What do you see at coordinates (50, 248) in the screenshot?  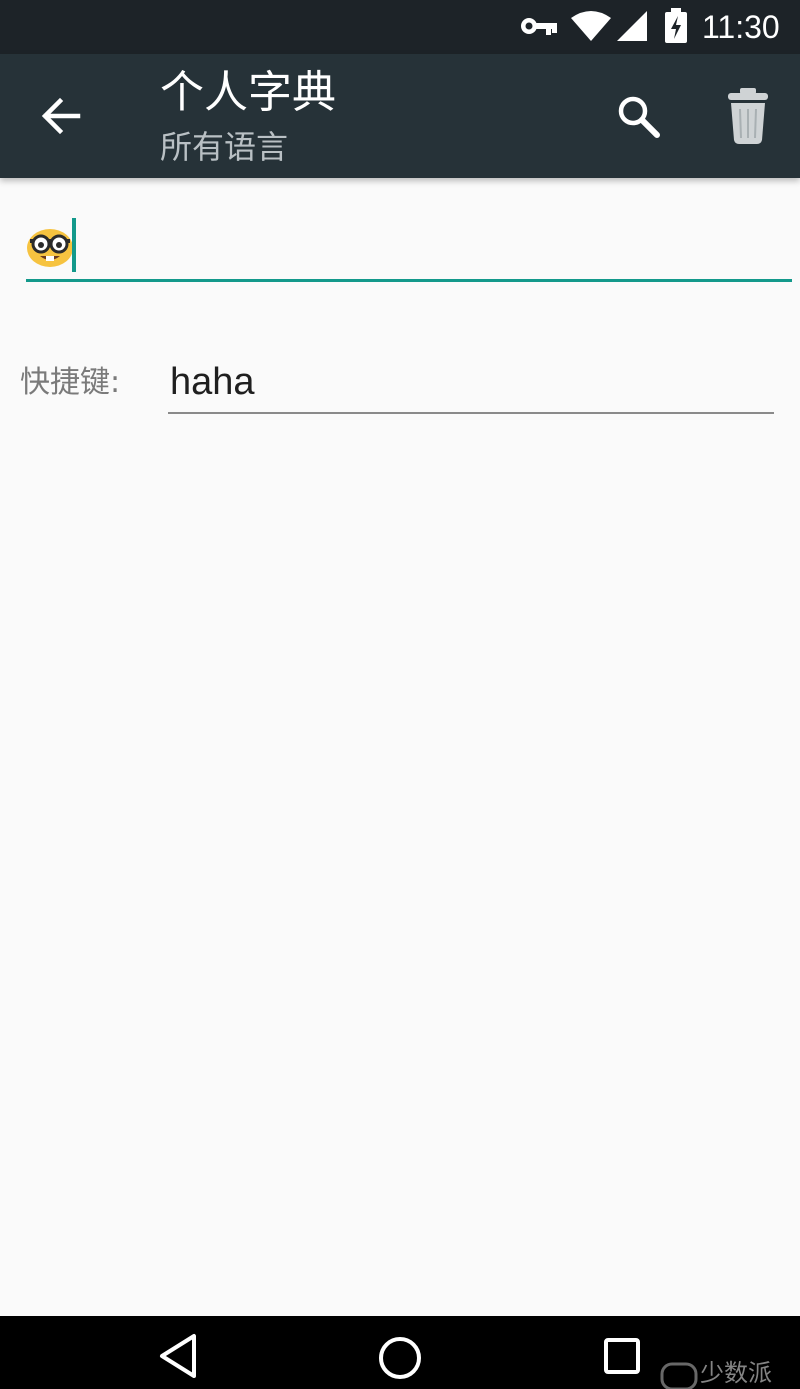 I see `nerd-face-emoji-icon` at bounding box center [50, 248].